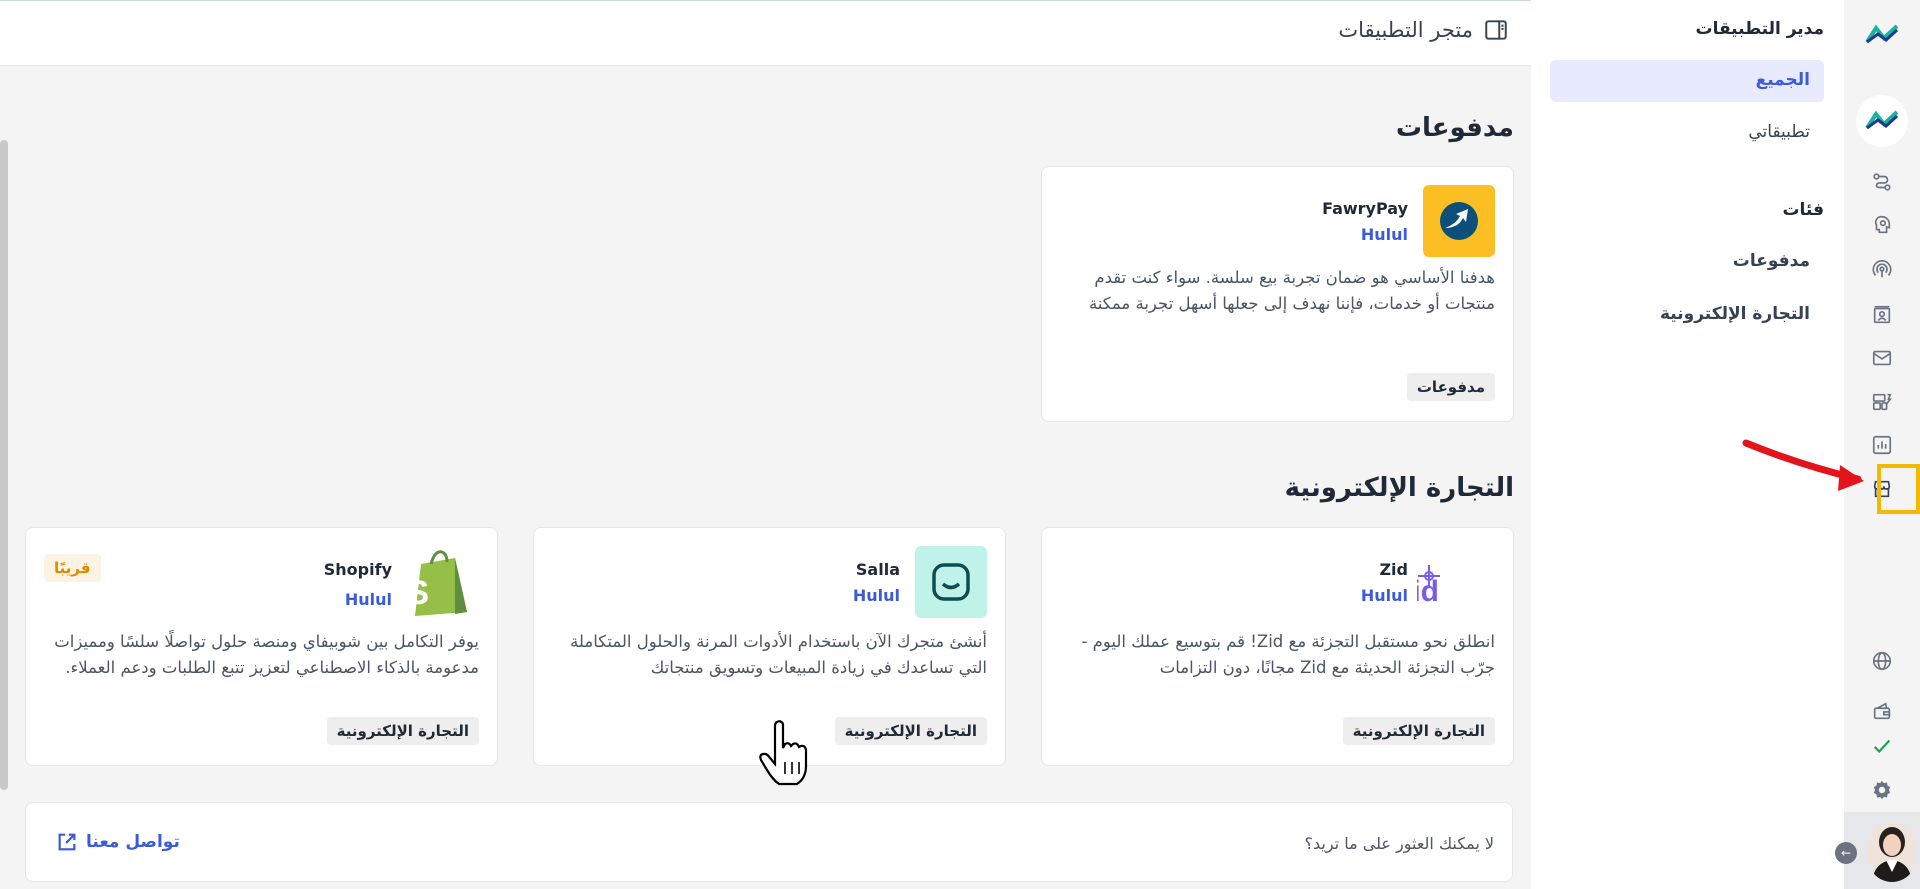 The image size is (1920, 889). I want to click on top-bar: متجر التطبيقات, so click(765, 33).